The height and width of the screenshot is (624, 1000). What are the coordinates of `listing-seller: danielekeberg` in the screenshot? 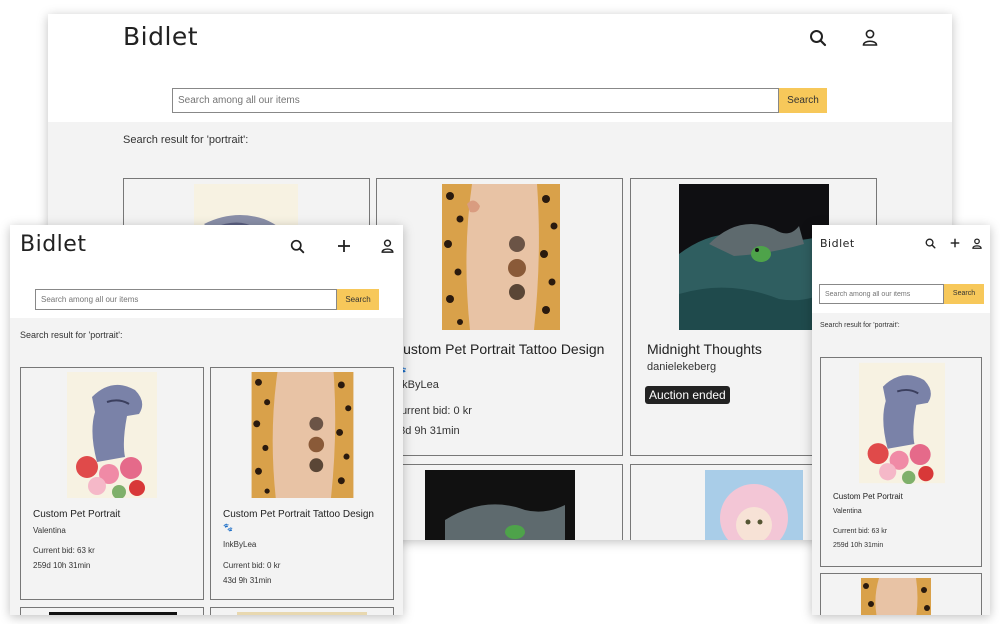 It's located at (682, 367).